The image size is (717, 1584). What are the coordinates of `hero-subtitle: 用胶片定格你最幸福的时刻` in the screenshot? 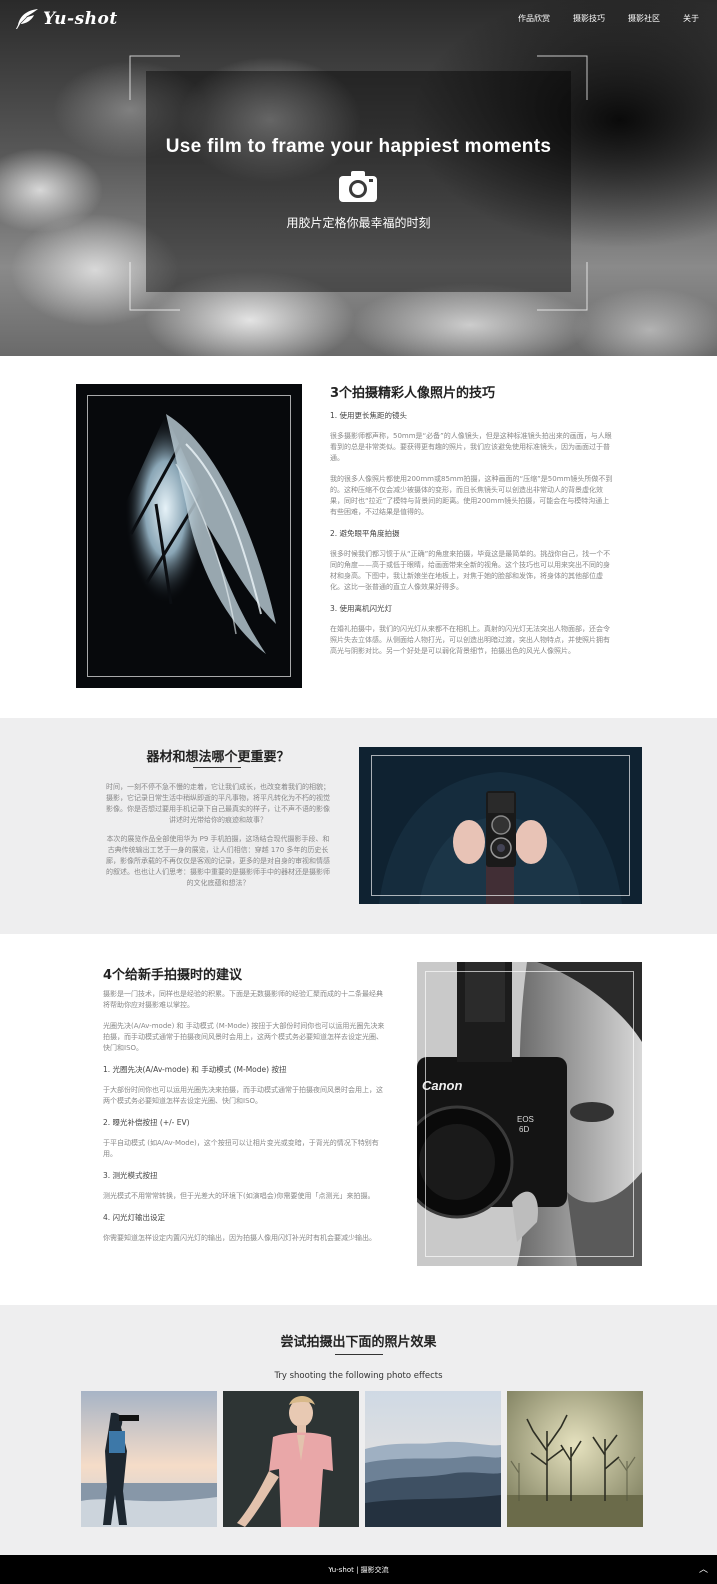 It's located at (358, 223).